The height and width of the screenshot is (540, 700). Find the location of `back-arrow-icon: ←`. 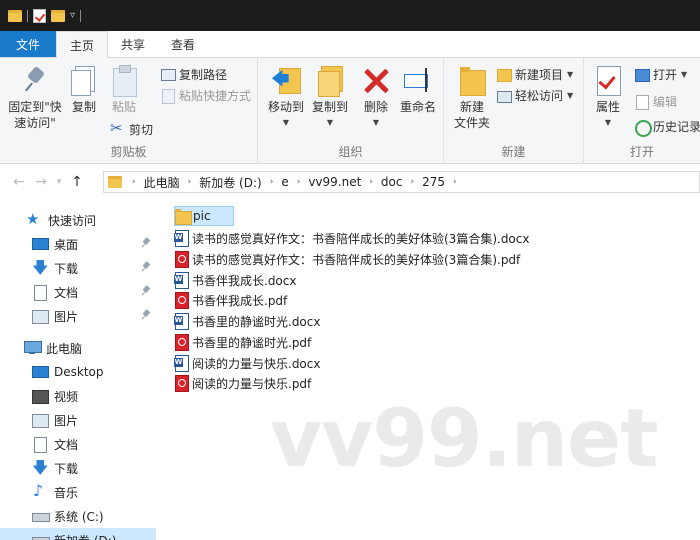

back-arrow-icon: ← is located at coordinates (19, 182).